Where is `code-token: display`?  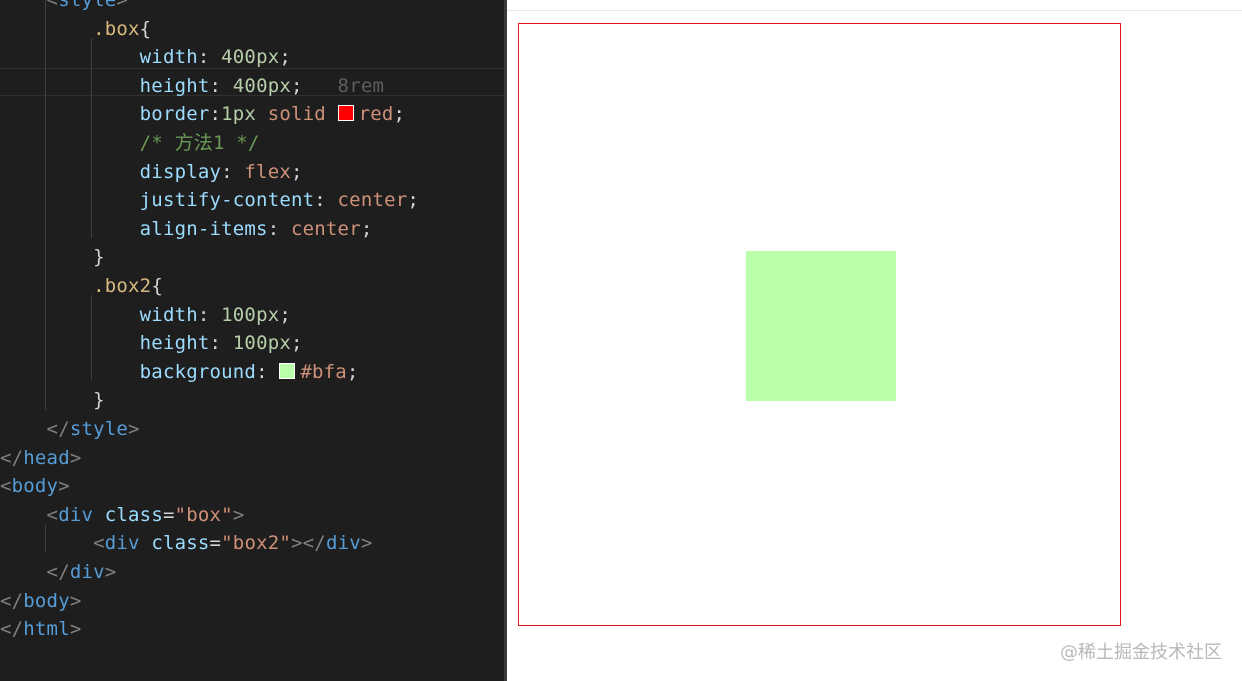 code-token: display is located at coordinates (111, 171).